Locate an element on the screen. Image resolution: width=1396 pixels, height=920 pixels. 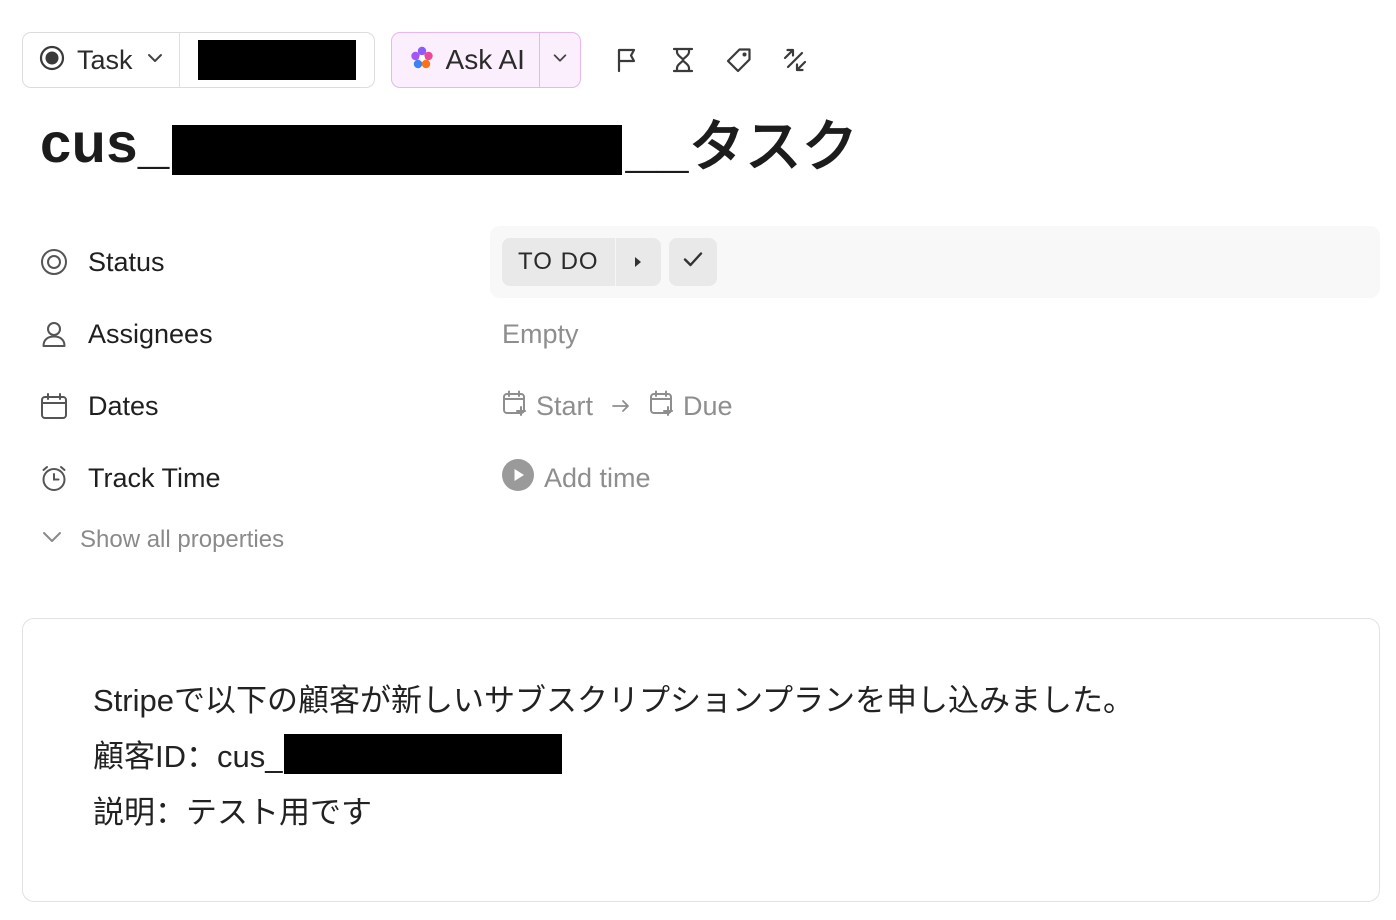
ask-ai-dropdown is located at coordinates (560, 60).